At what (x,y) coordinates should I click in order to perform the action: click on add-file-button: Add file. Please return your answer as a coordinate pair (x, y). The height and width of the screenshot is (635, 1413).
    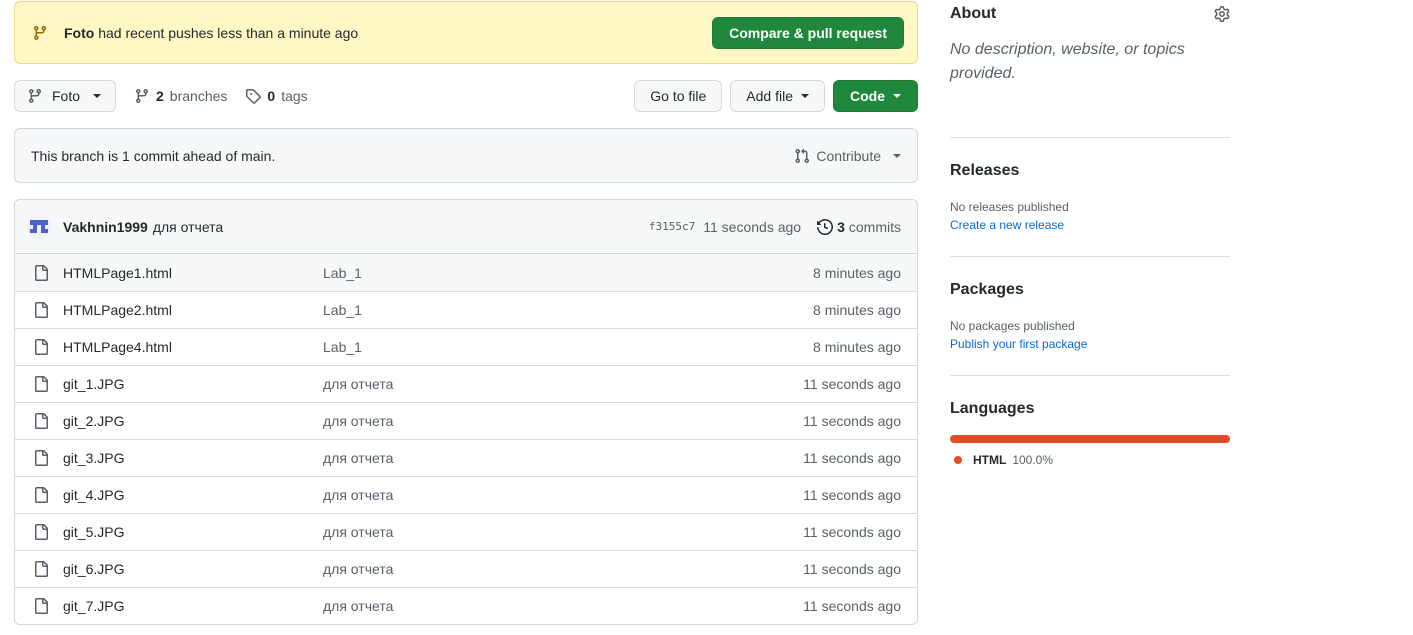
    Looking at the image, I should click on (777, 96).